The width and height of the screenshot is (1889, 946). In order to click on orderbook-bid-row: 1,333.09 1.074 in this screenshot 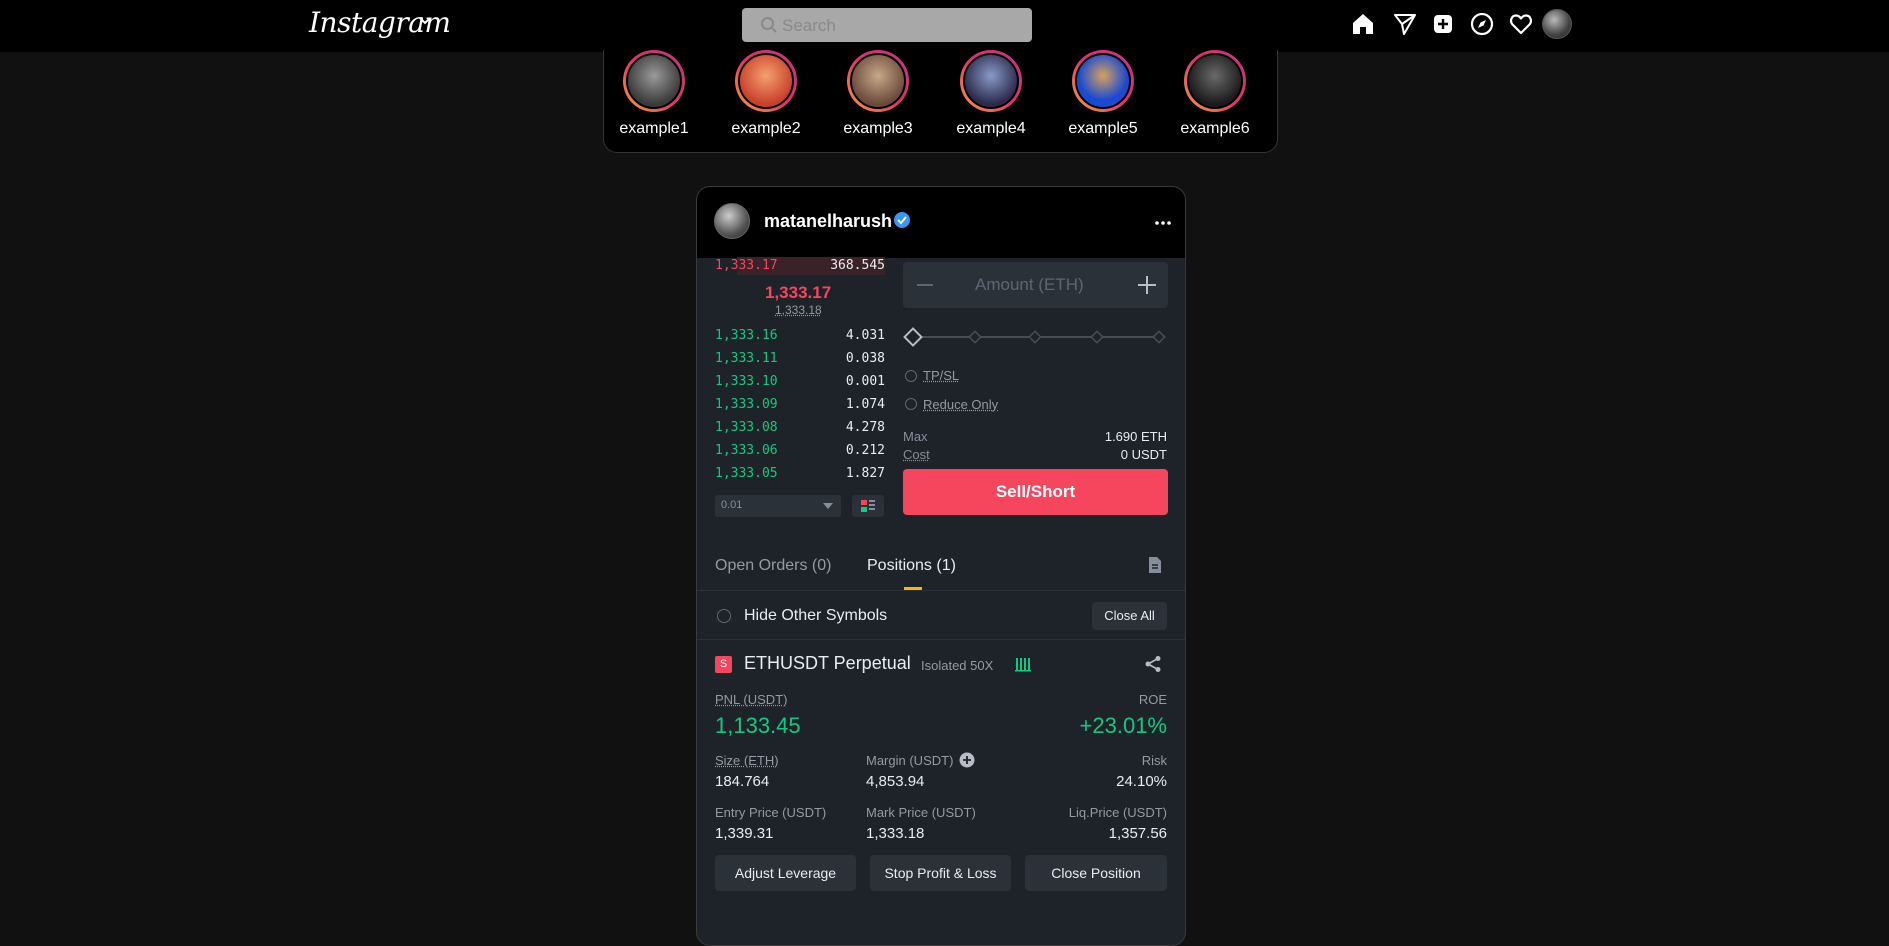, I will do `click(800, 406)`.